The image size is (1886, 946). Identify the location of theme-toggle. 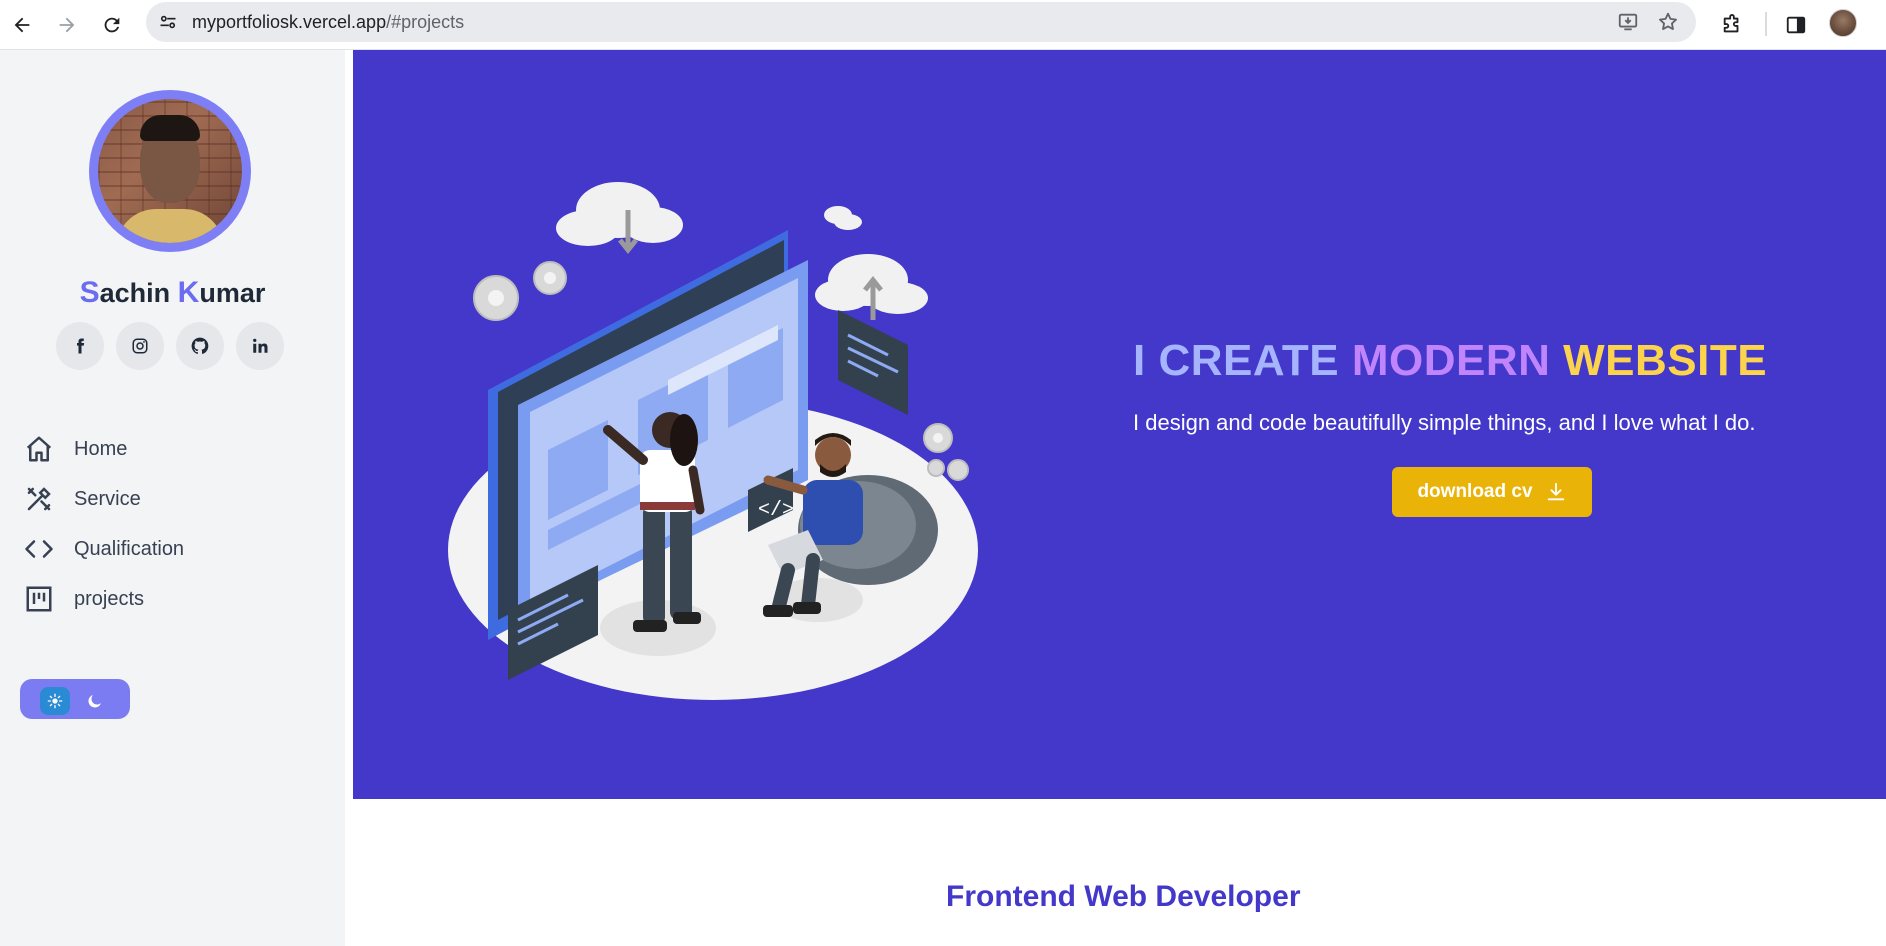
(75, 699).